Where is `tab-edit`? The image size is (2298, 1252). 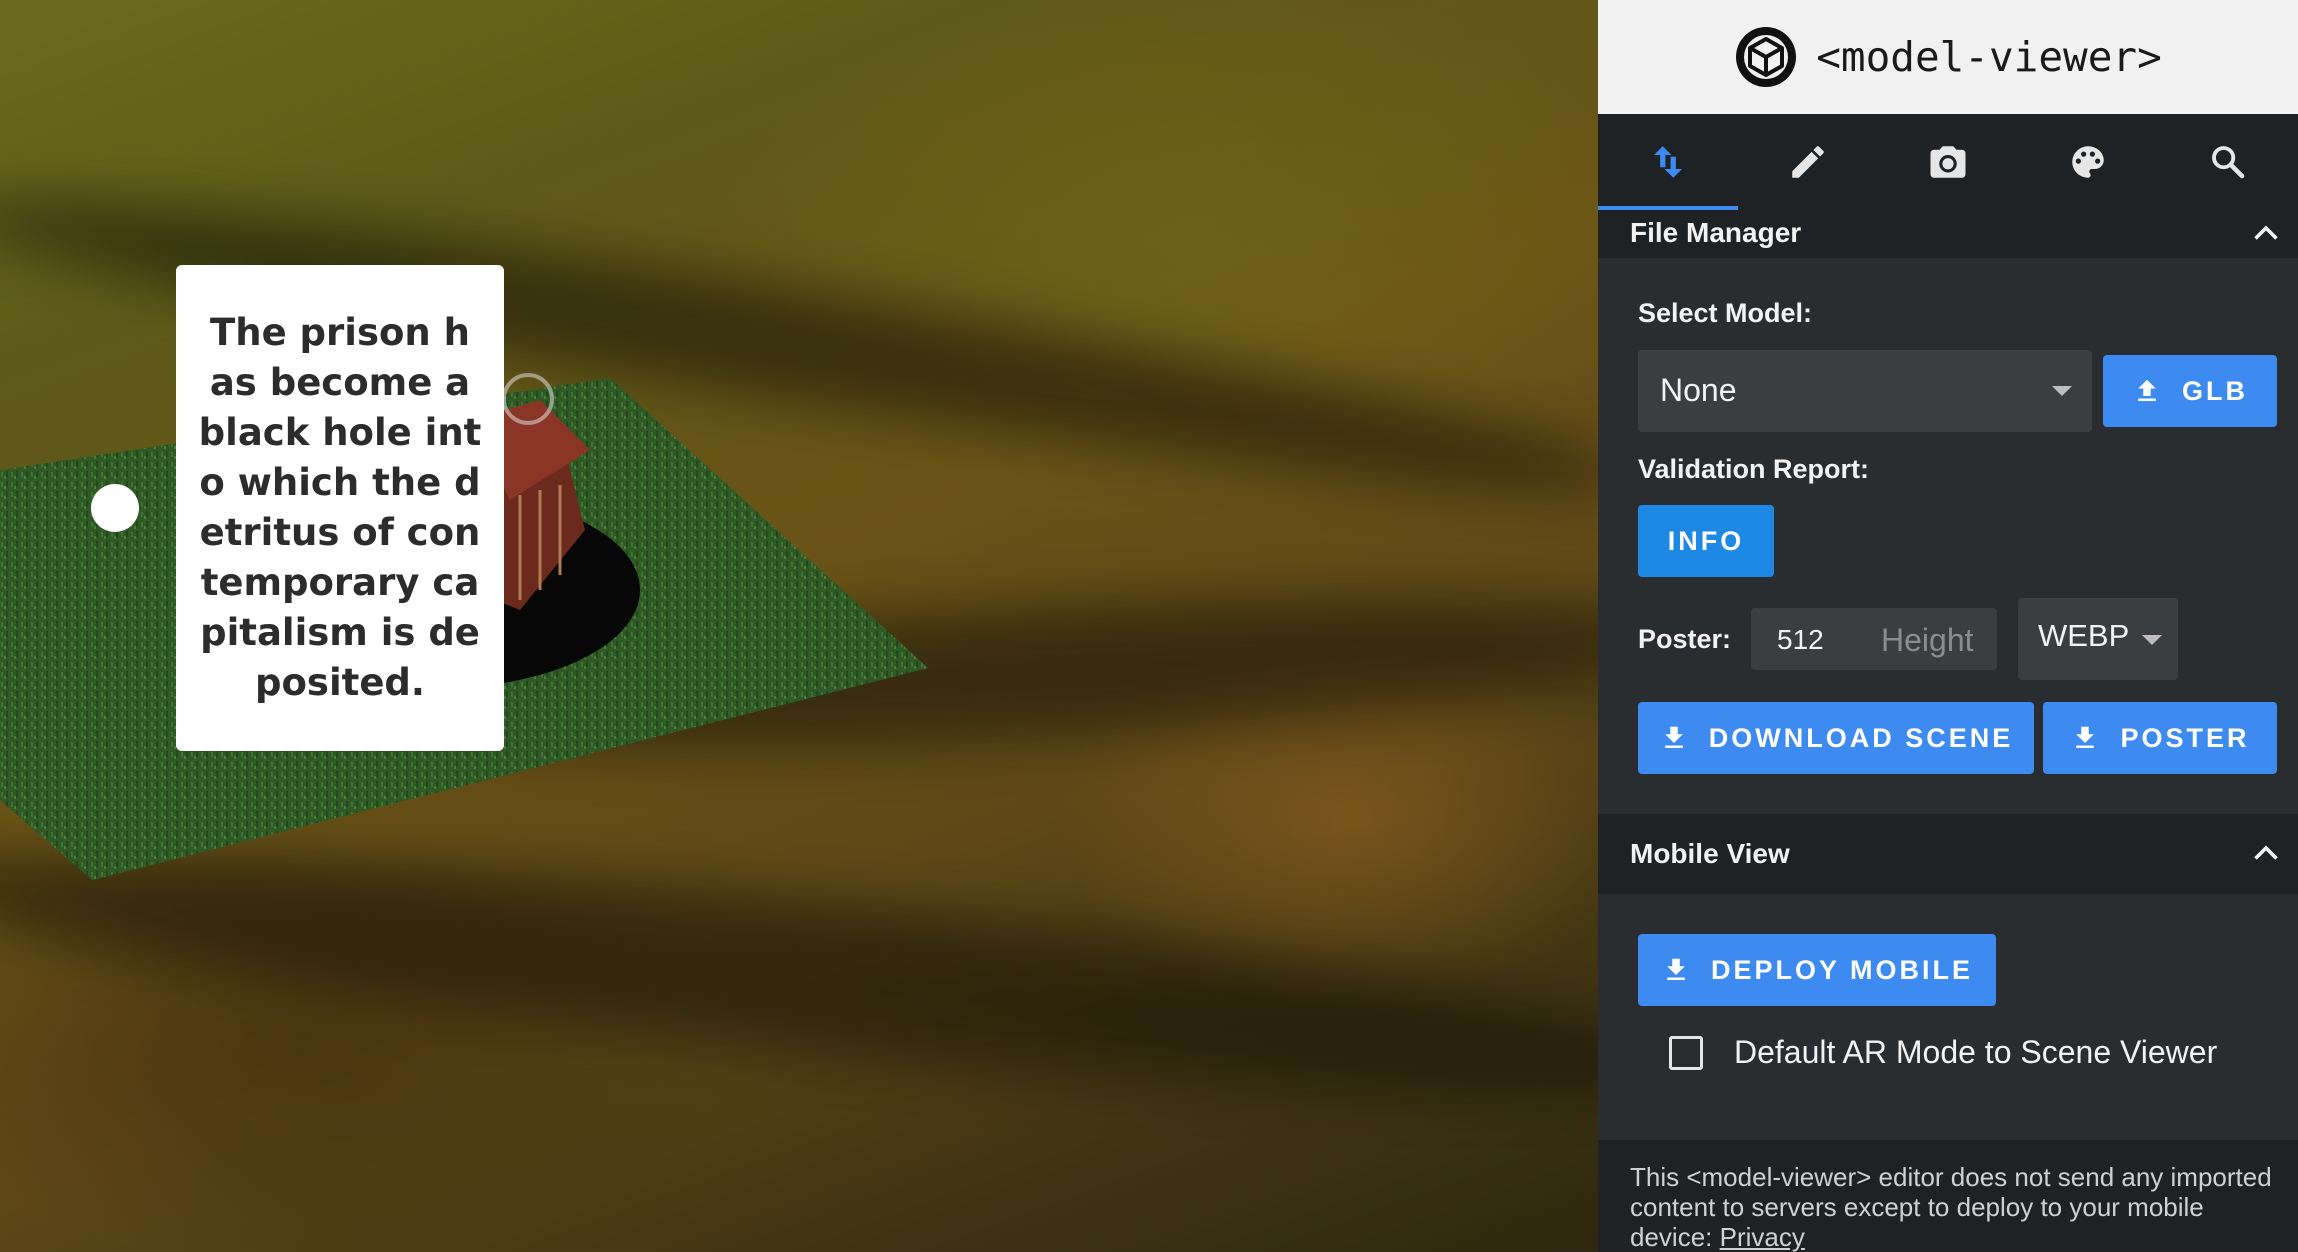
tab-edit is located at coordinates (1808, 162).